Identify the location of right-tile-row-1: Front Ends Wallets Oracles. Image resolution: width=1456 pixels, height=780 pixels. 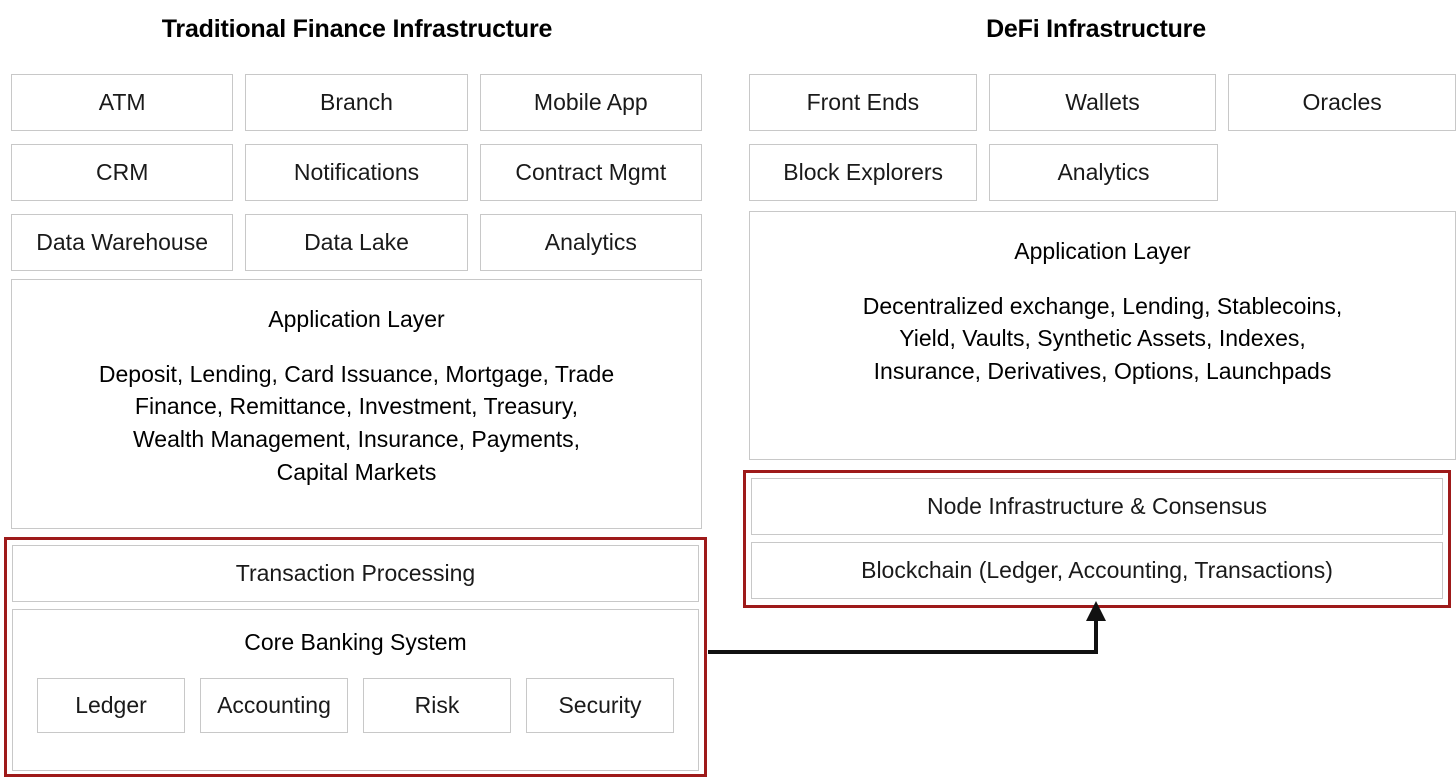
(1102, 102).